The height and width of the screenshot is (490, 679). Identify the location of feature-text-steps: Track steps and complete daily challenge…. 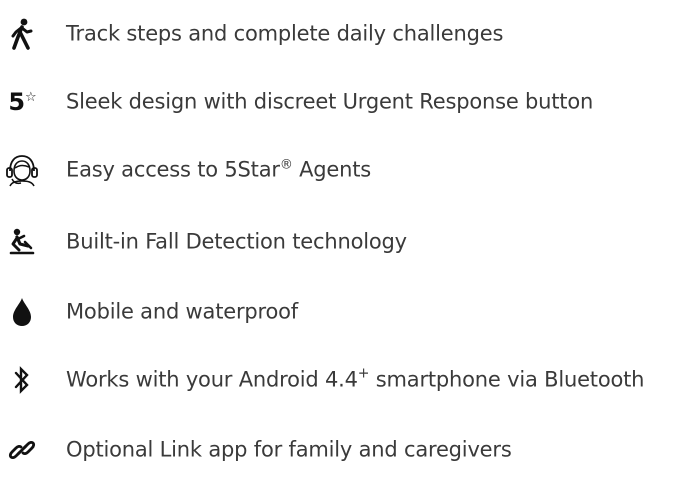
(285, 33).